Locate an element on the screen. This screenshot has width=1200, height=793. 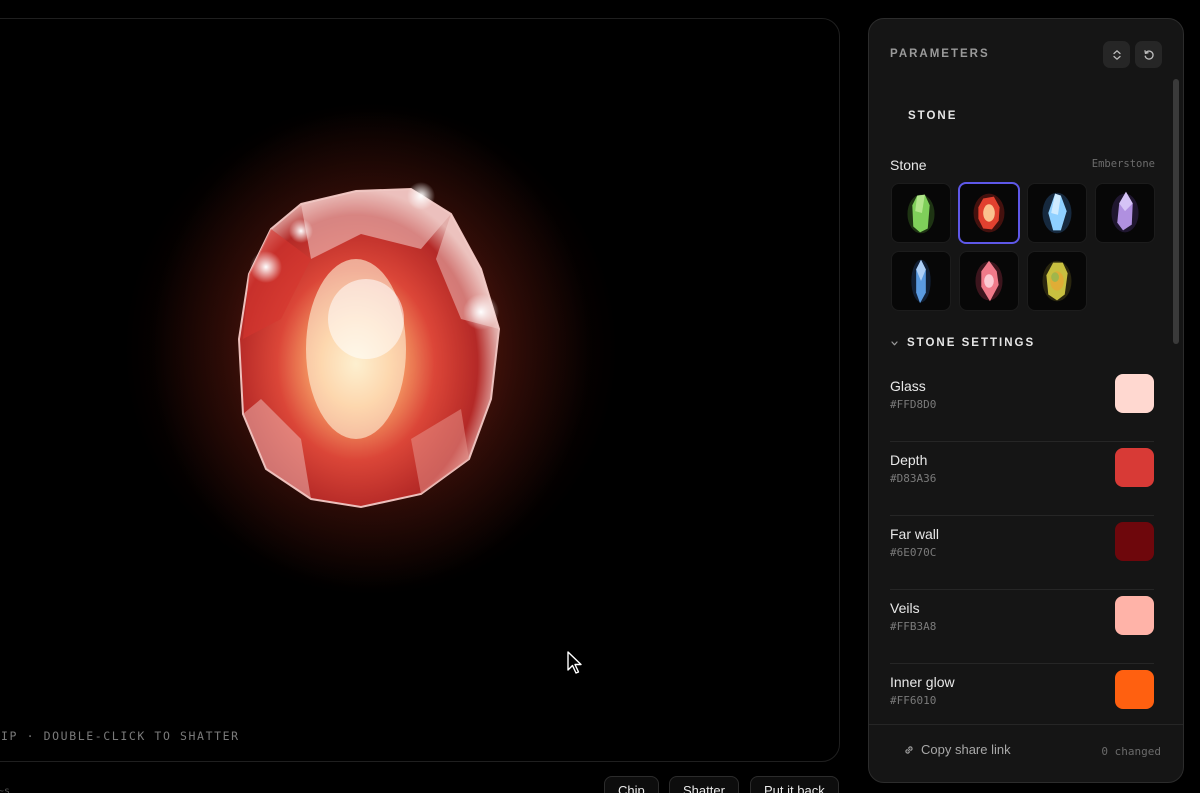
color-row-far-wall: Far wall #6E070C is located at coordinates (1022, 553).